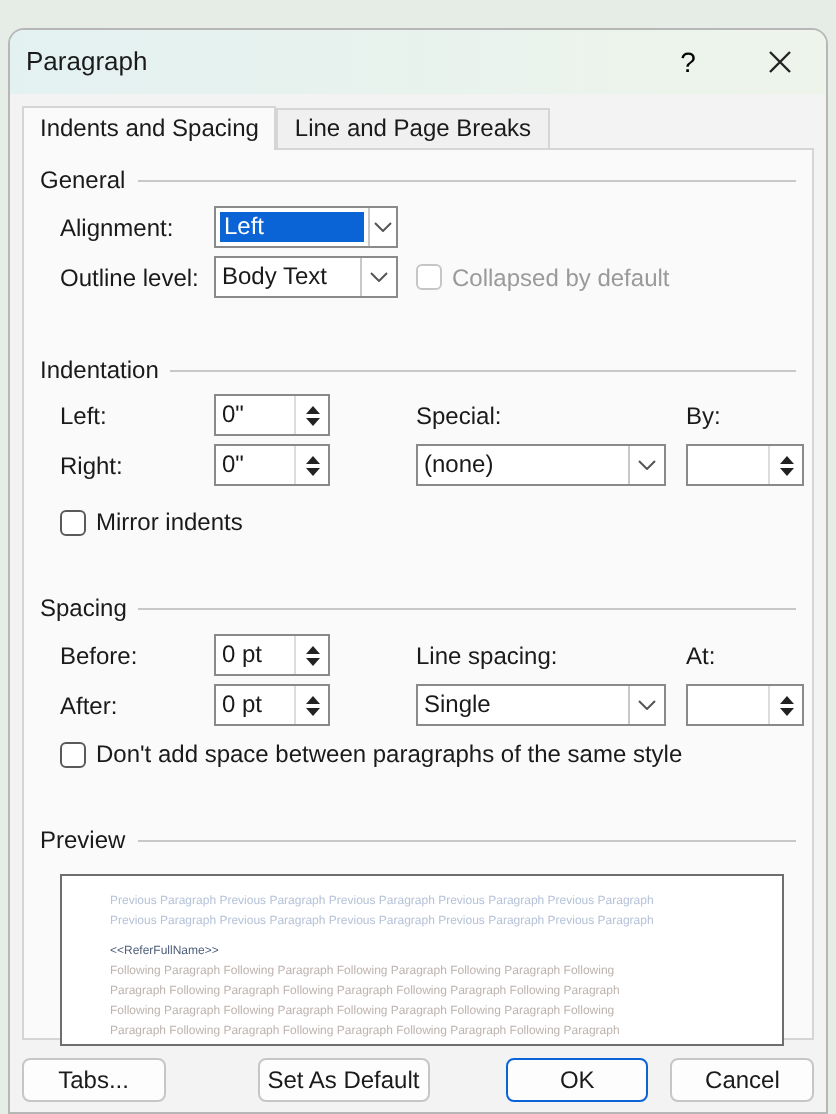 The image size is (836, 1114). Describe the element at coordinates (488, 656) in the screenshot. I see `field-label: Line spacing:` at that location.